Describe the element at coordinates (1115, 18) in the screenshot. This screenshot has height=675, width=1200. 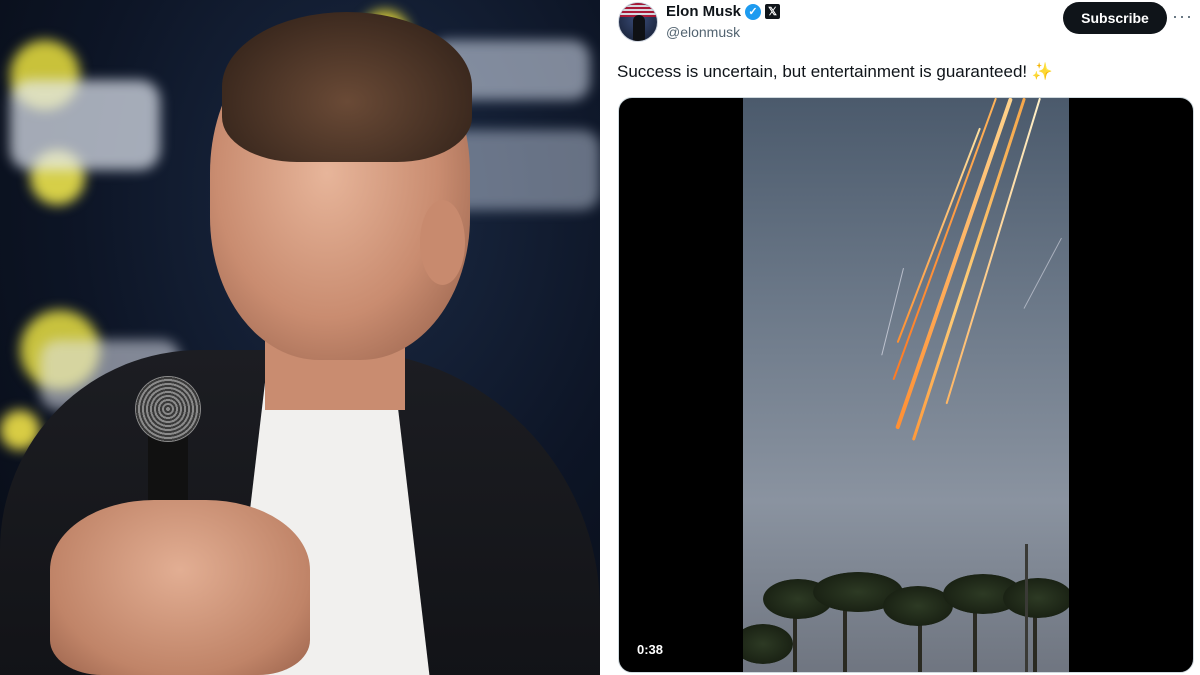
I see `subscribe-button: Subscribe` at that location.